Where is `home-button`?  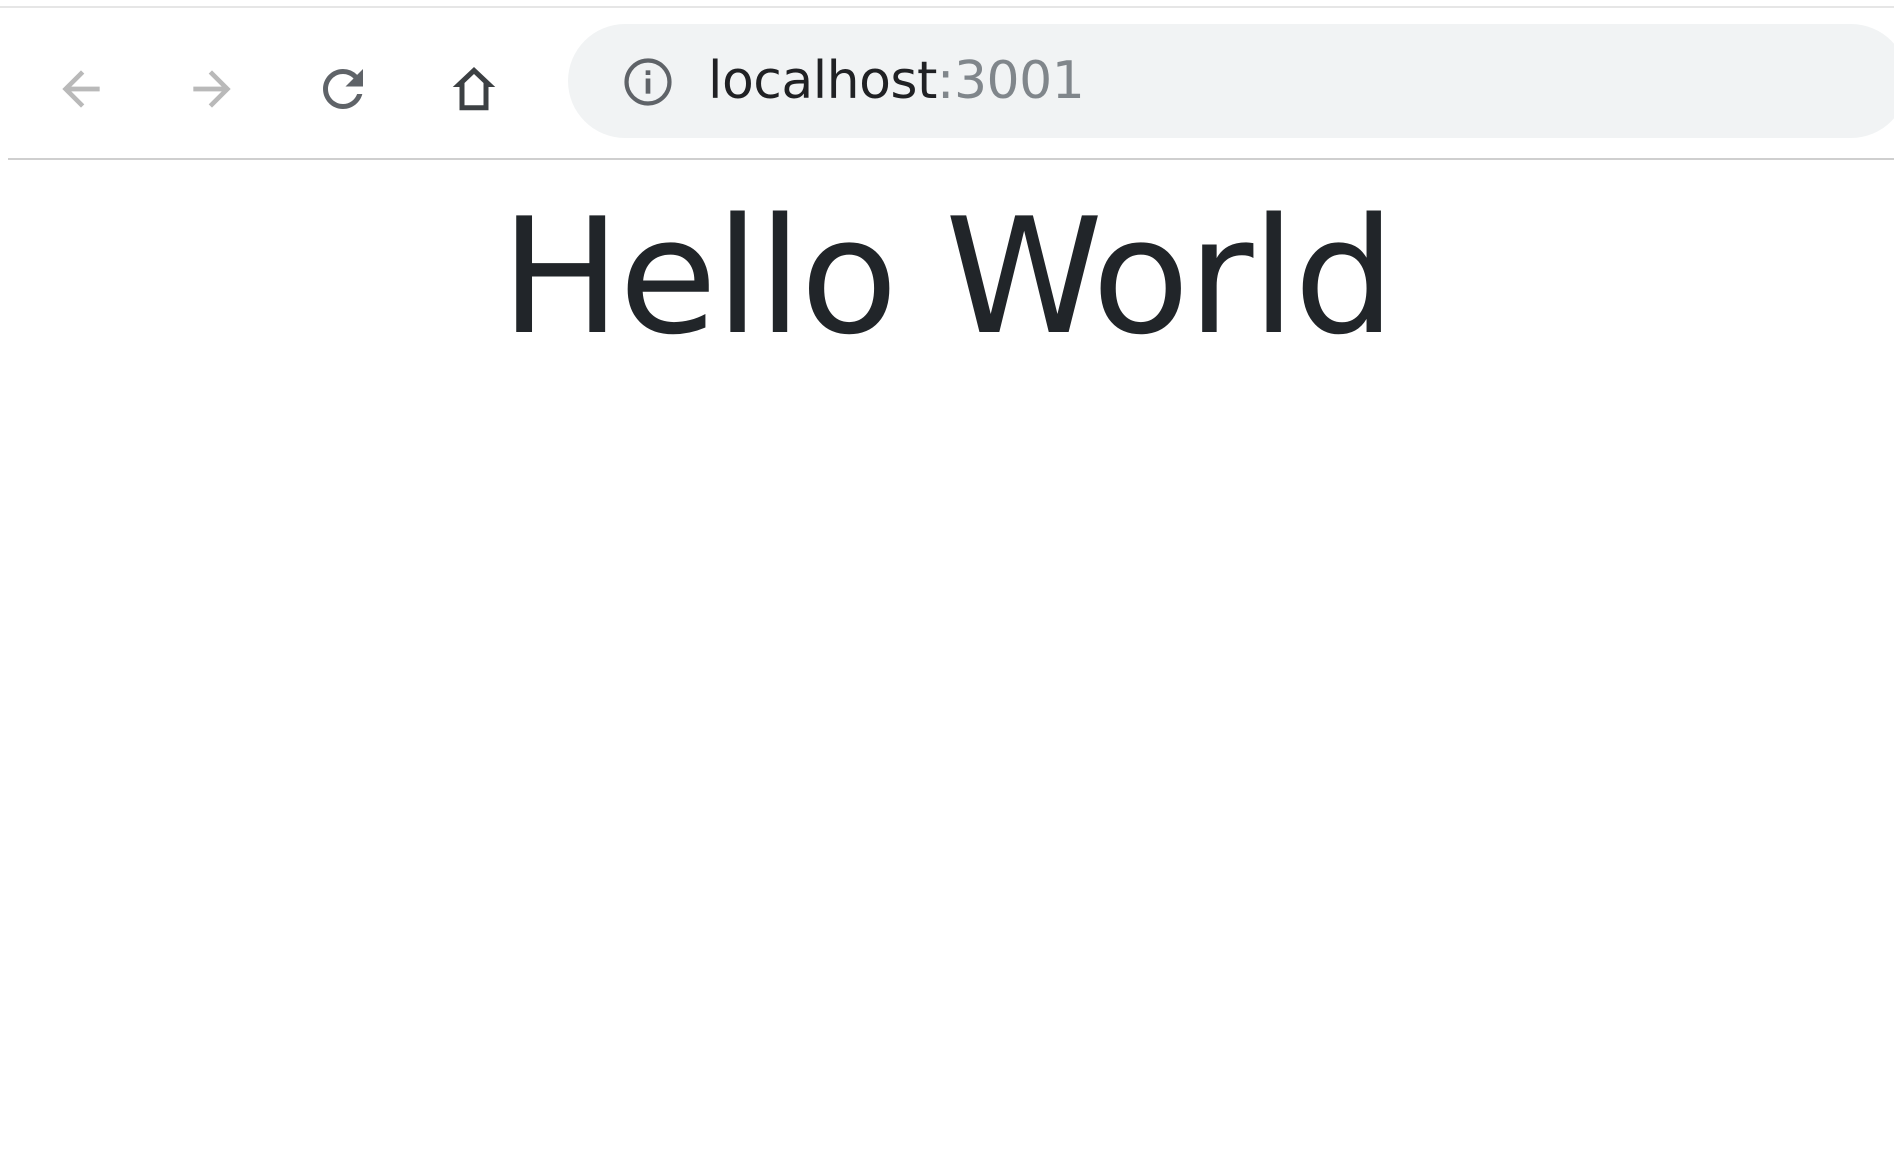 home-button is located at coordinates (474, 89).